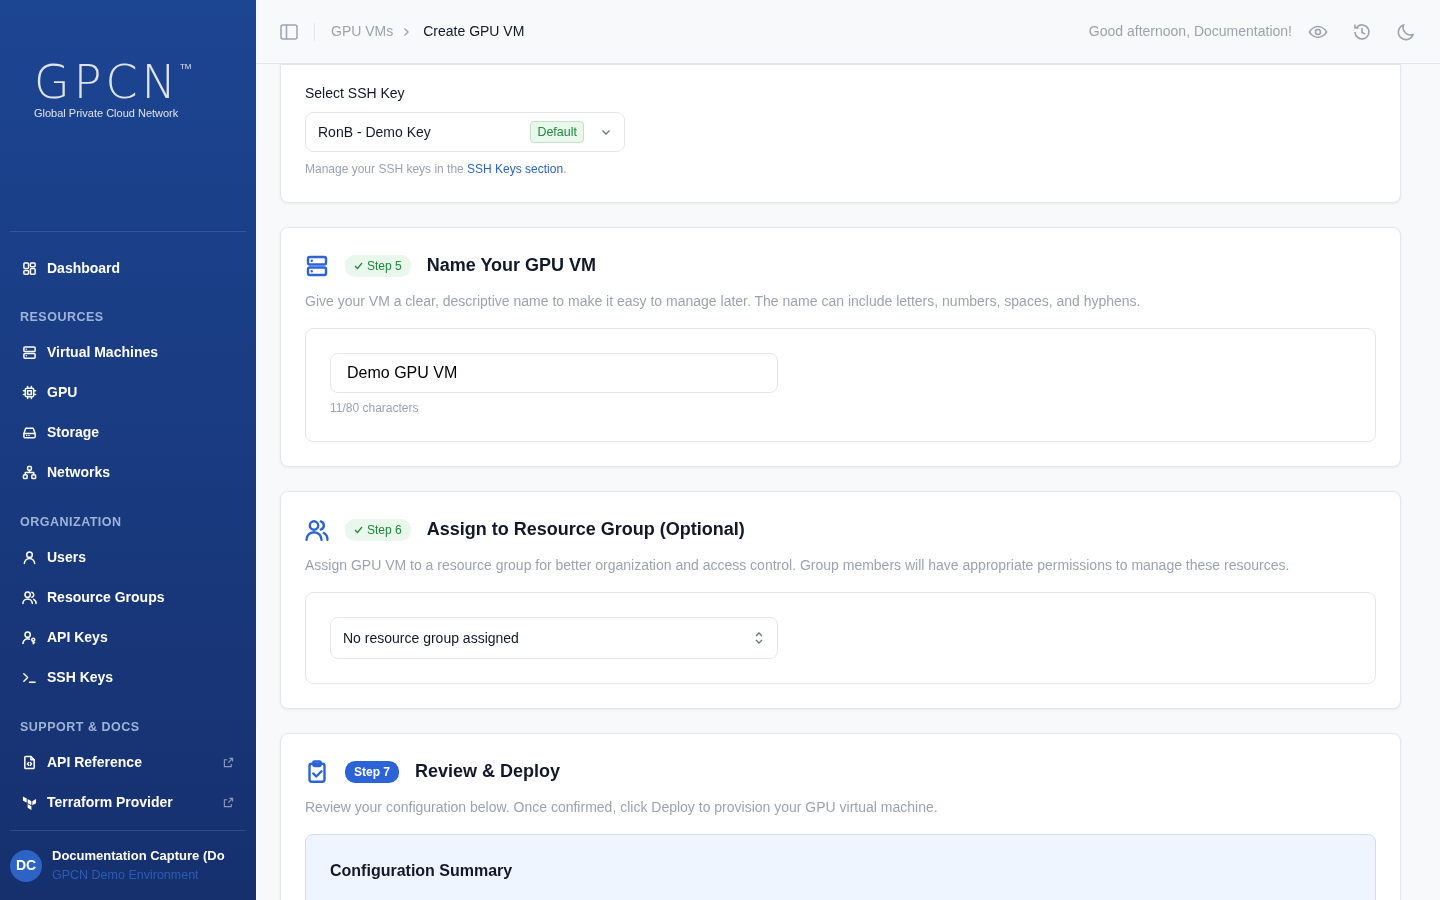  Describe the element at coordinates (511, 265) in the screenshot. I see `step-title: Name Your GPU VM` at that location.